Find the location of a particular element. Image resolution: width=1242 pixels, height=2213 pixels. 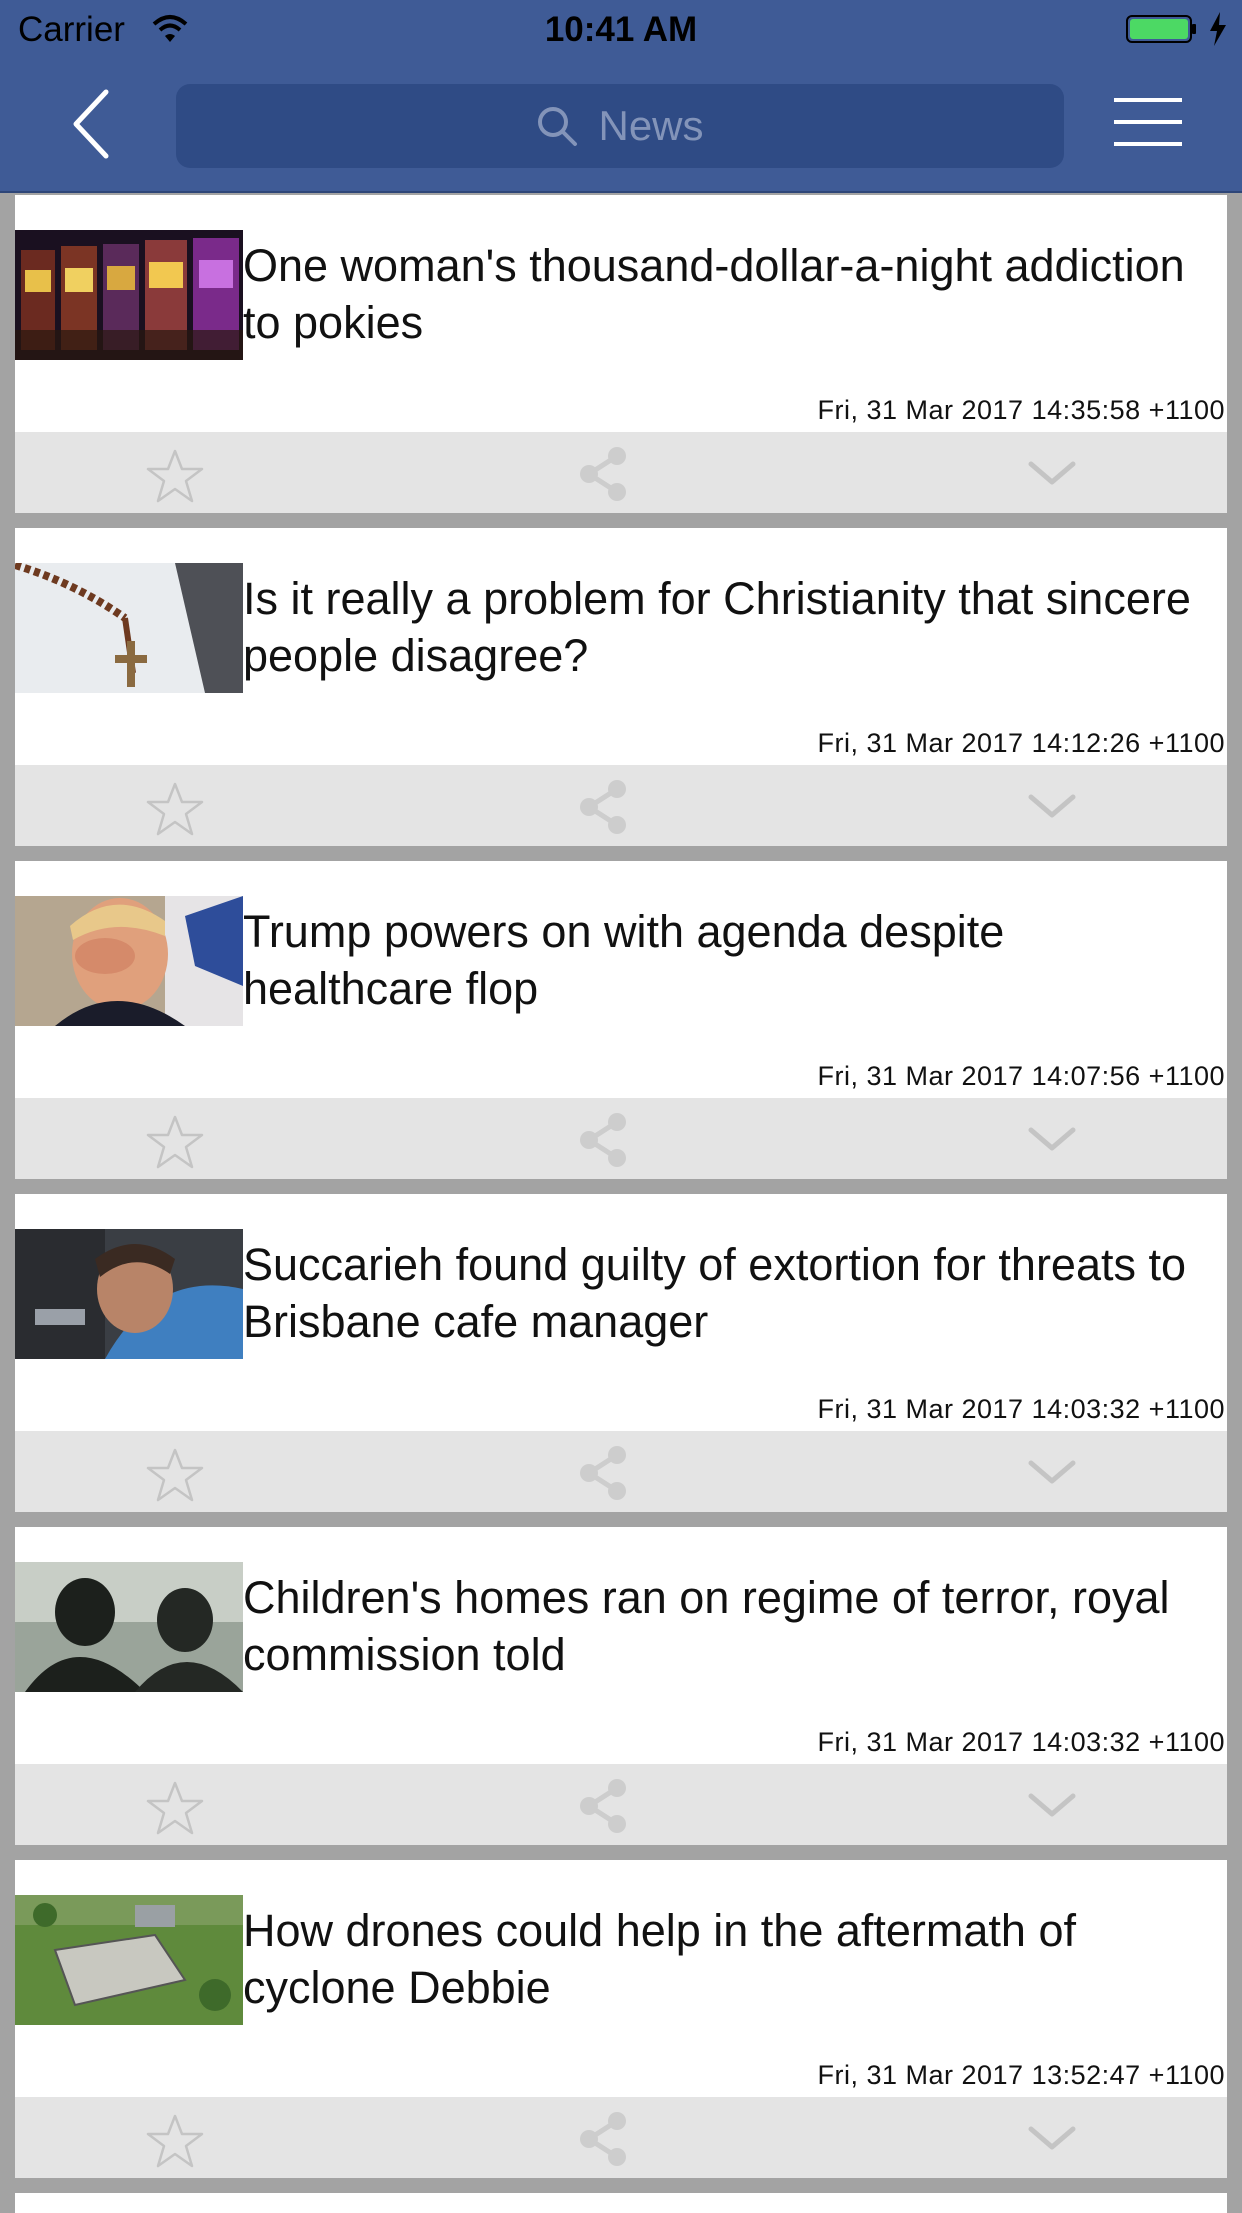

battery-icon is located at coordinates (1161, 29).